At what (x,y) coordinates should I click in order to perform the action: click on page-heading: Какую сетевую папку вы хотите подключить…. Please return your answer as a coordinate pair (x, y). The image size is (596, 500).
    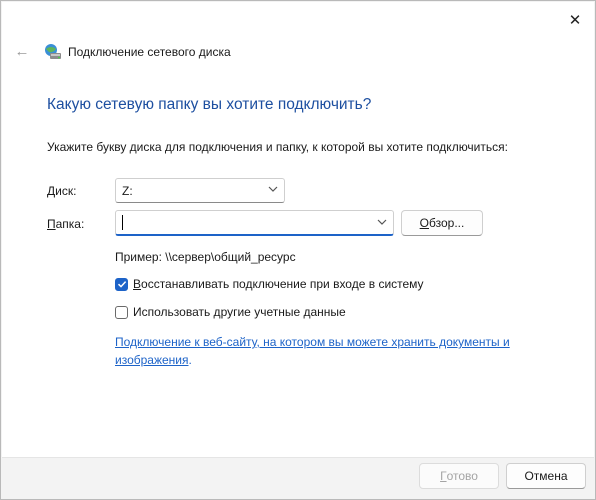
    Looking at the image, I should click on (209, 104).